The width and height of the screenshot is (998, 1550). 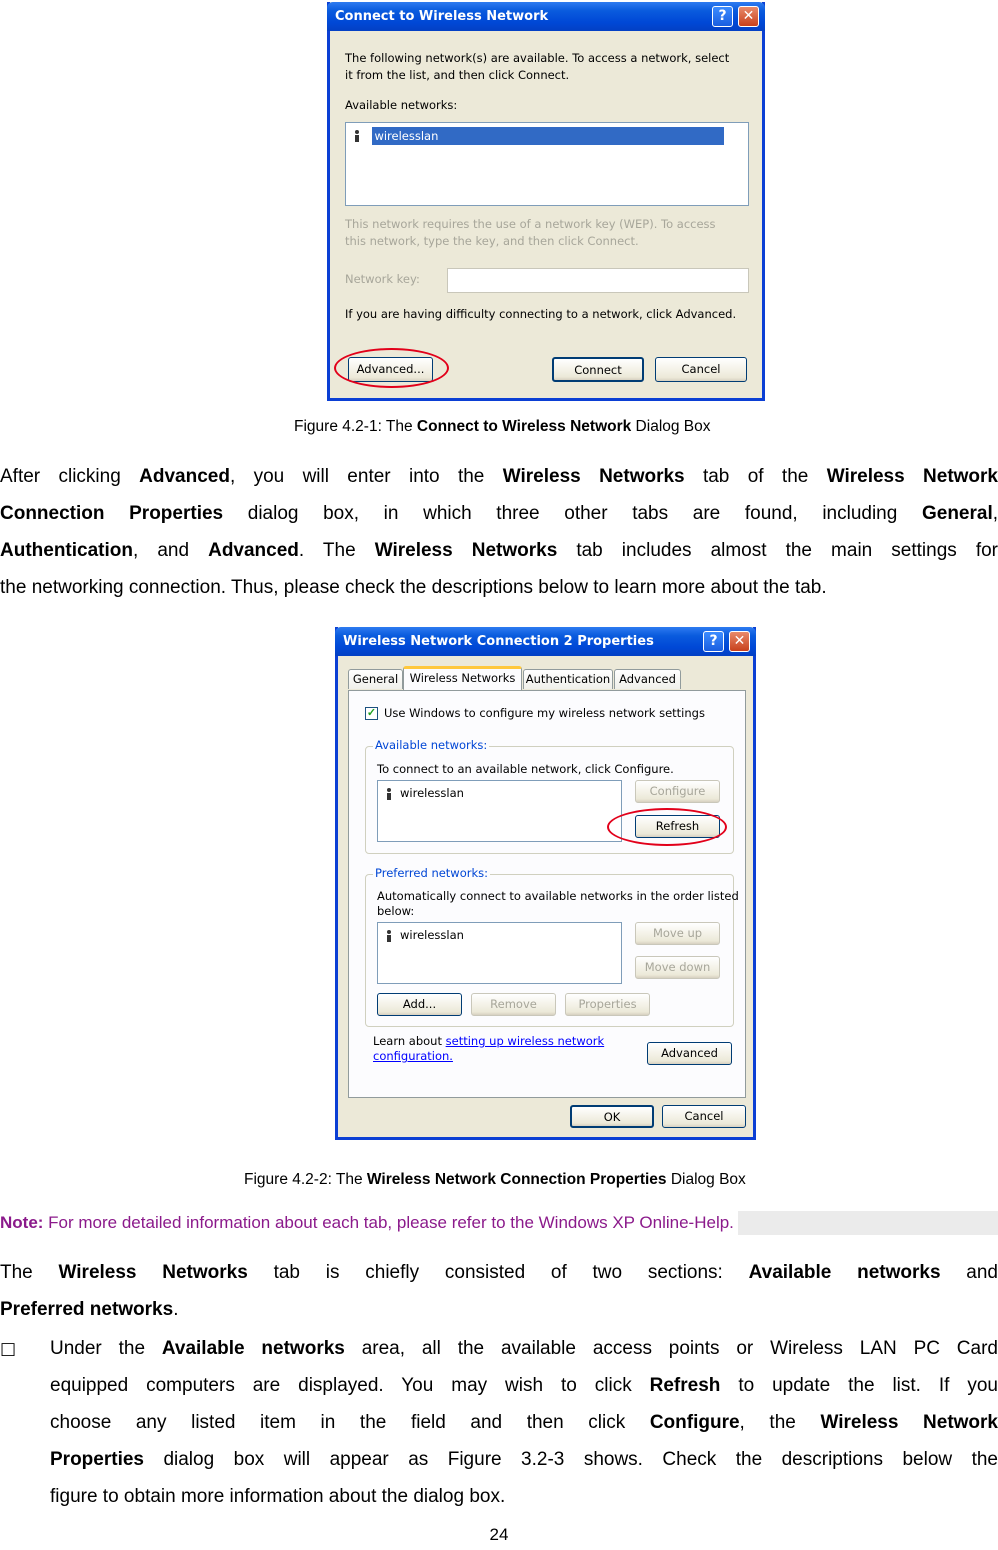 I want to click on bold-text: Authentication, so click(x=66, y=550).